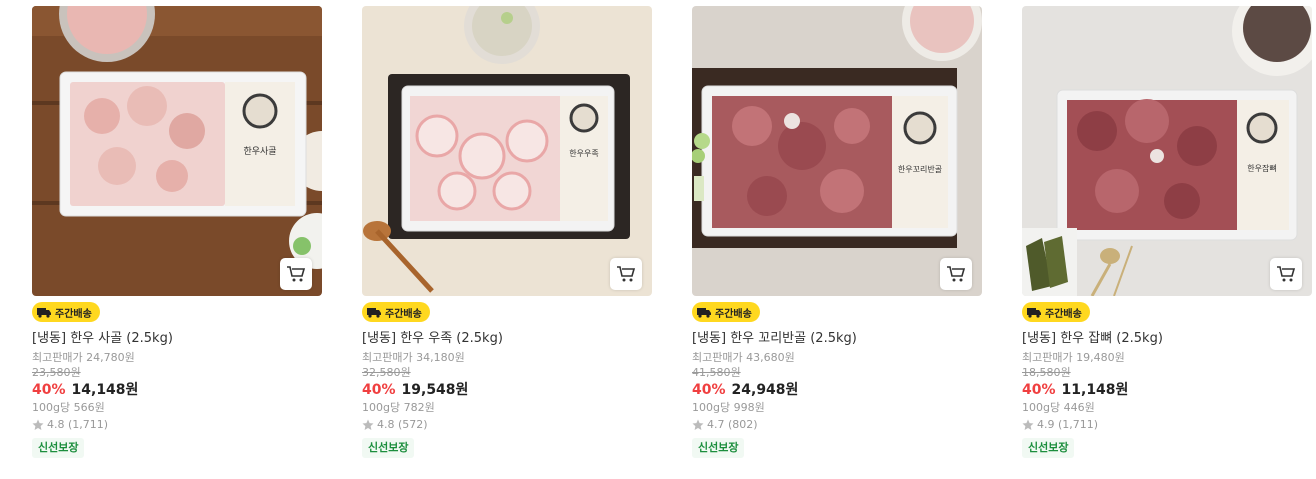  What do you see at coordinates (920, 169) in the screenshot?
I see `package-label: 한우꼬리반골` at bounding box center [920, 169].